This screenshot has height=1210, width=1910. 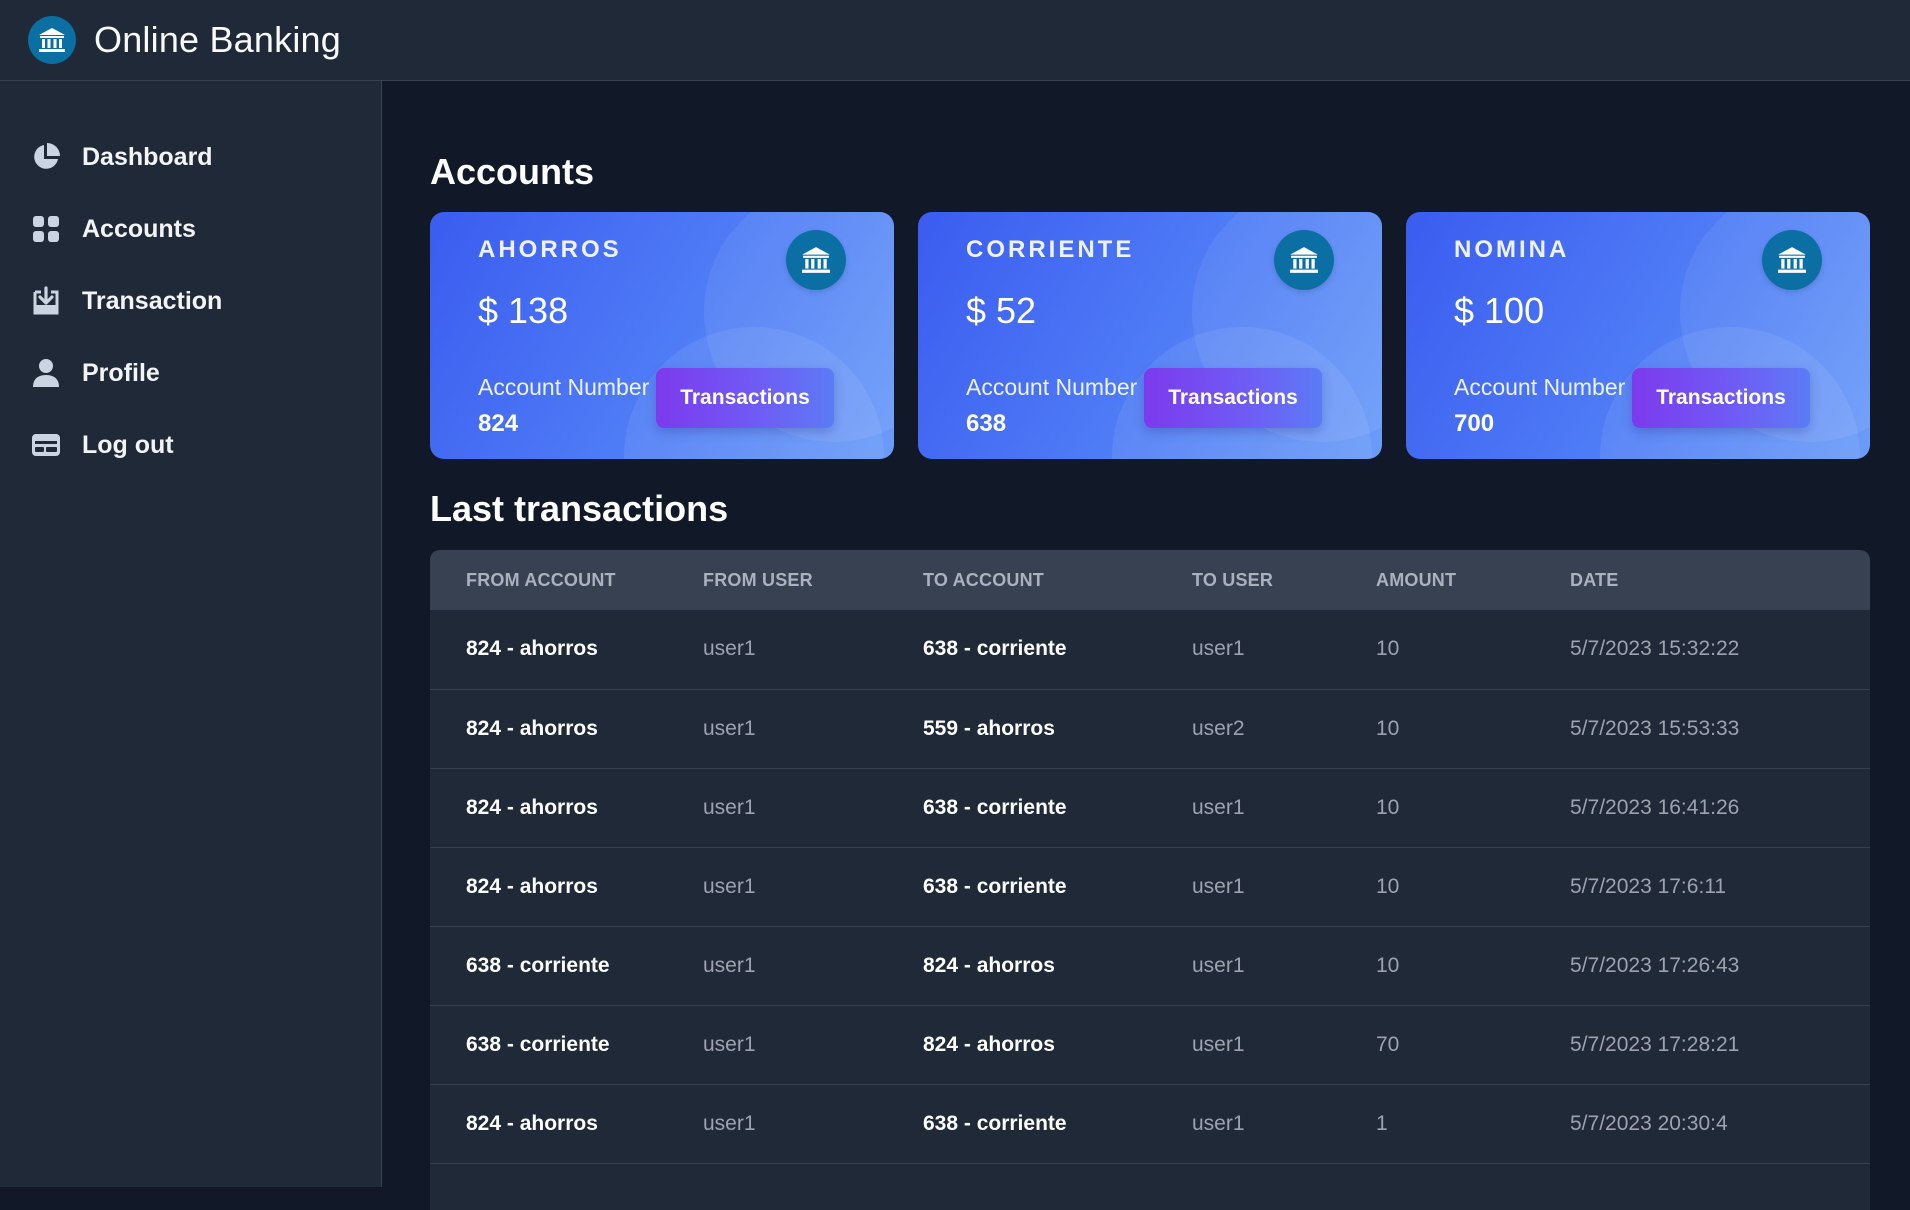 I want to click on sidebar-item-label: Profile, so click(x=121, y=372).